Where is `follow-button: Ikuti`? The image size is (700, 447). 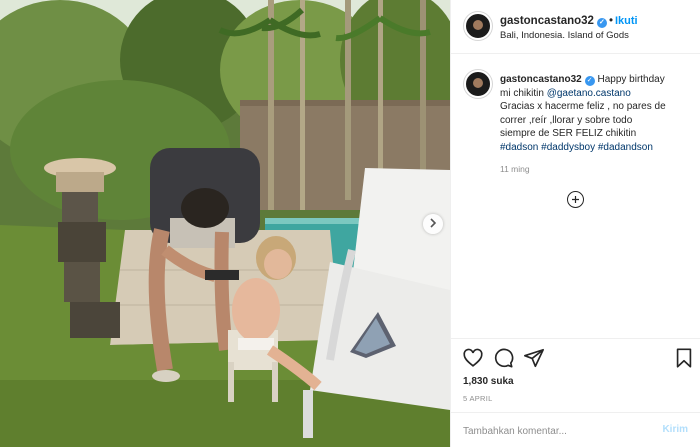
follow-button: Ikuti is located at coordinates (626, 21).